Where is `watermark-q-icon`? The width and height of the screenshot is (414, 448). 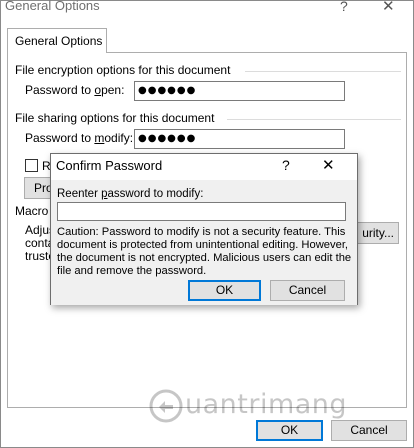 watermark-q-icon is located at coordinates (166, 406).